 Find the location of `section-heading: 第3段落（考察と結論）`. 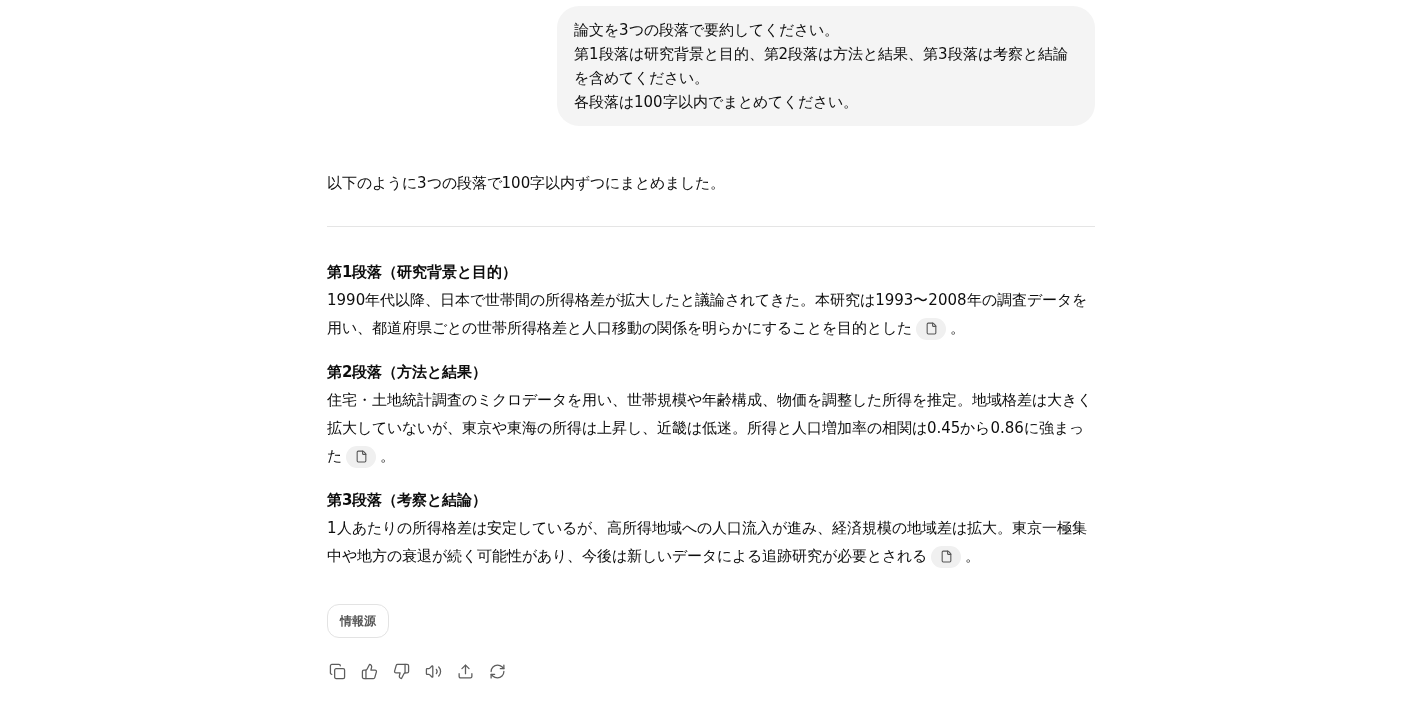

section-heading: 第3段落（考察と結論） is located at coordinates (408, 500).